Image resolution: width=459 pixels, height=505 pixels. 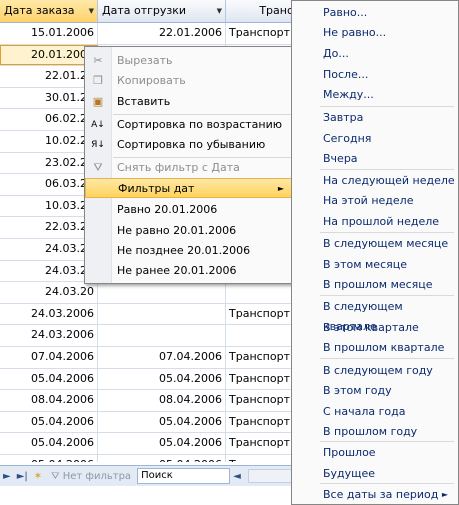 I want to click on column-header-row: Дата заказа ▼ Дата отгрузки ▼ Транс, so click(x=150, y=11).